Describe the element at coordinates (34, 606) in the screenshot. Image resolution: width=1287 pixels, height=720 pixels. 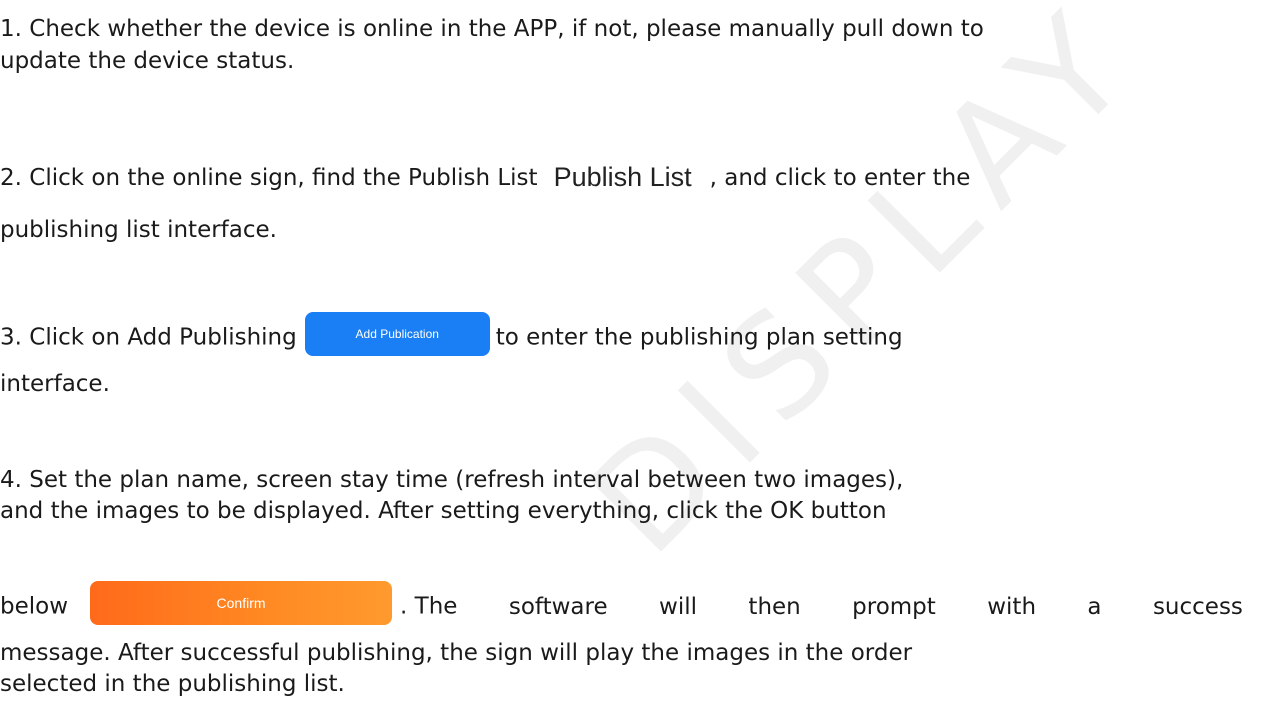
I see `step4-text-before: below` at that location.